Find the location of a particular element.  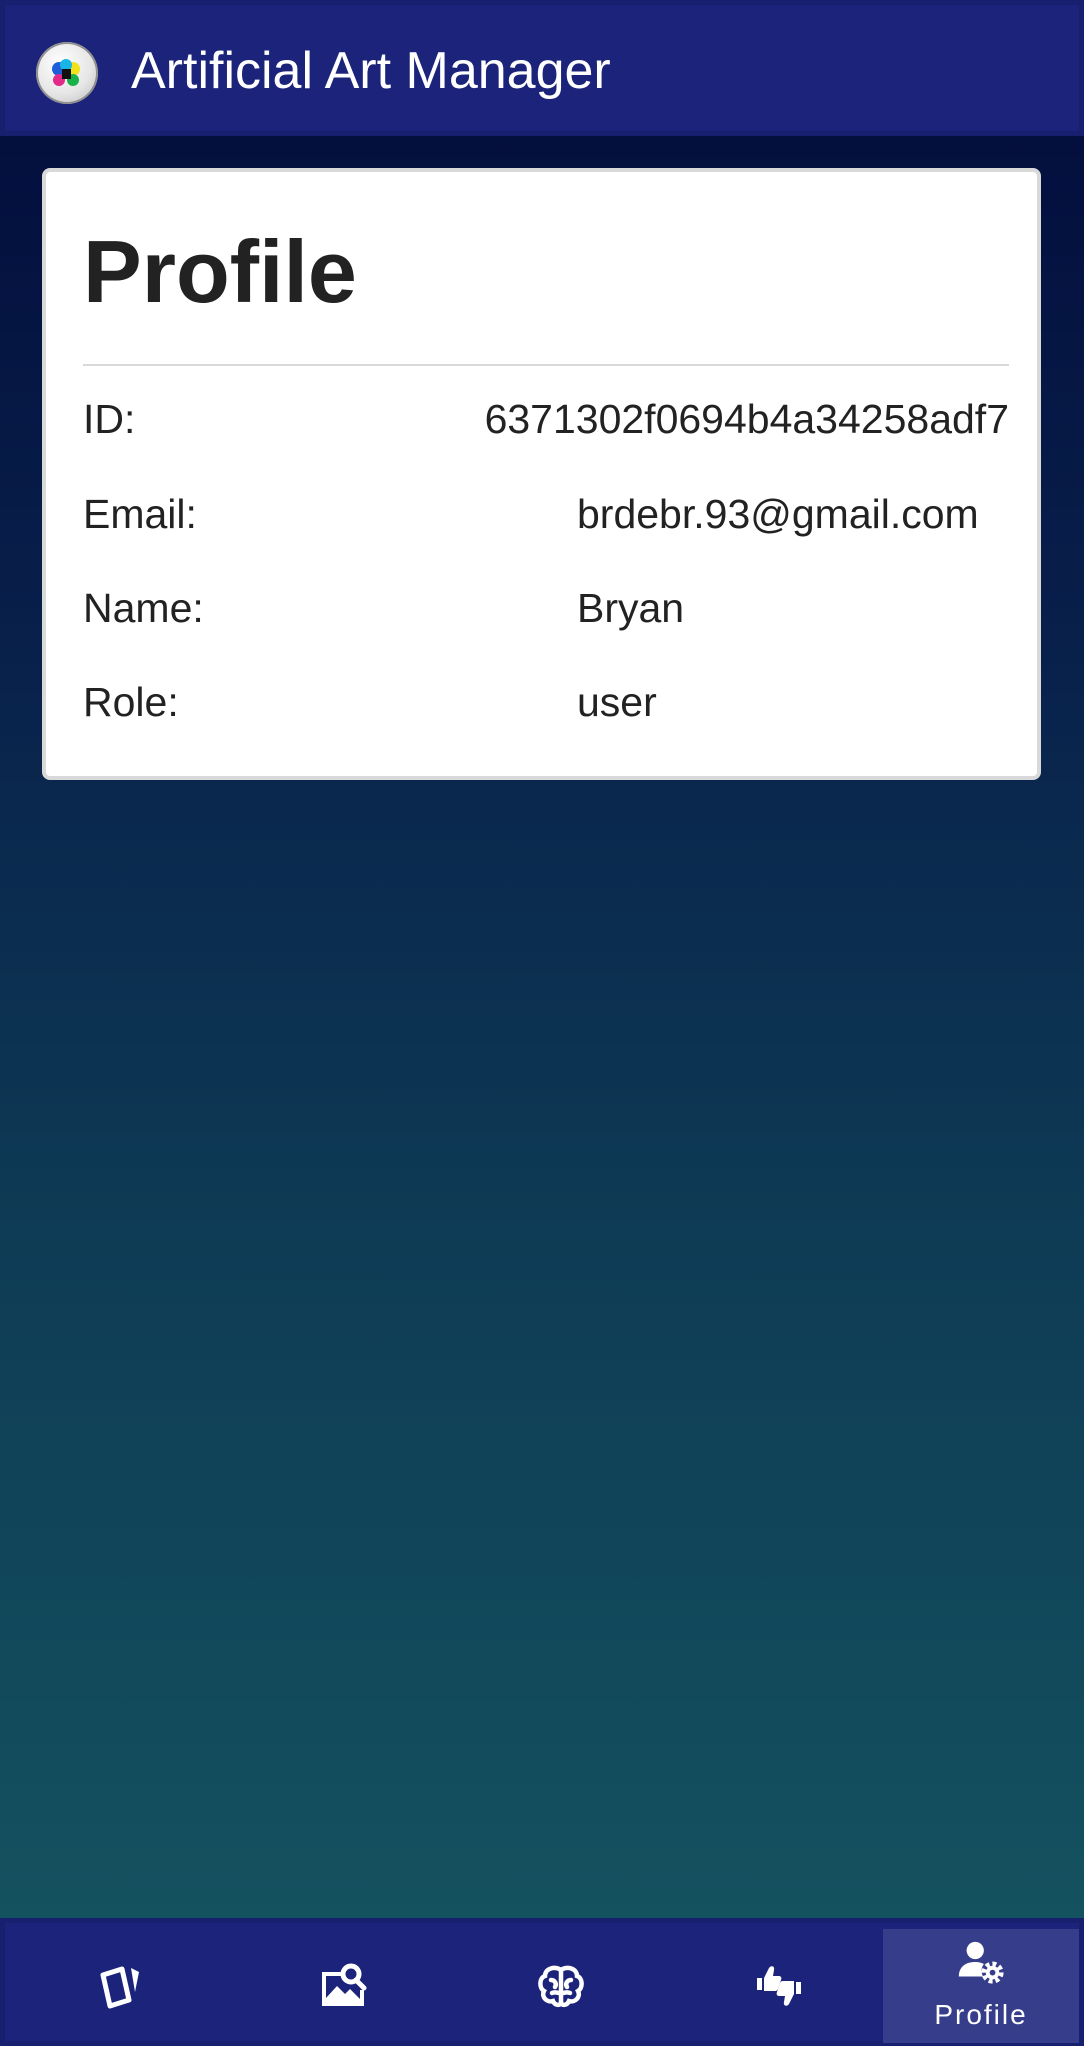

bottom-navigation: Profile is located at coordinates (542, 1982).